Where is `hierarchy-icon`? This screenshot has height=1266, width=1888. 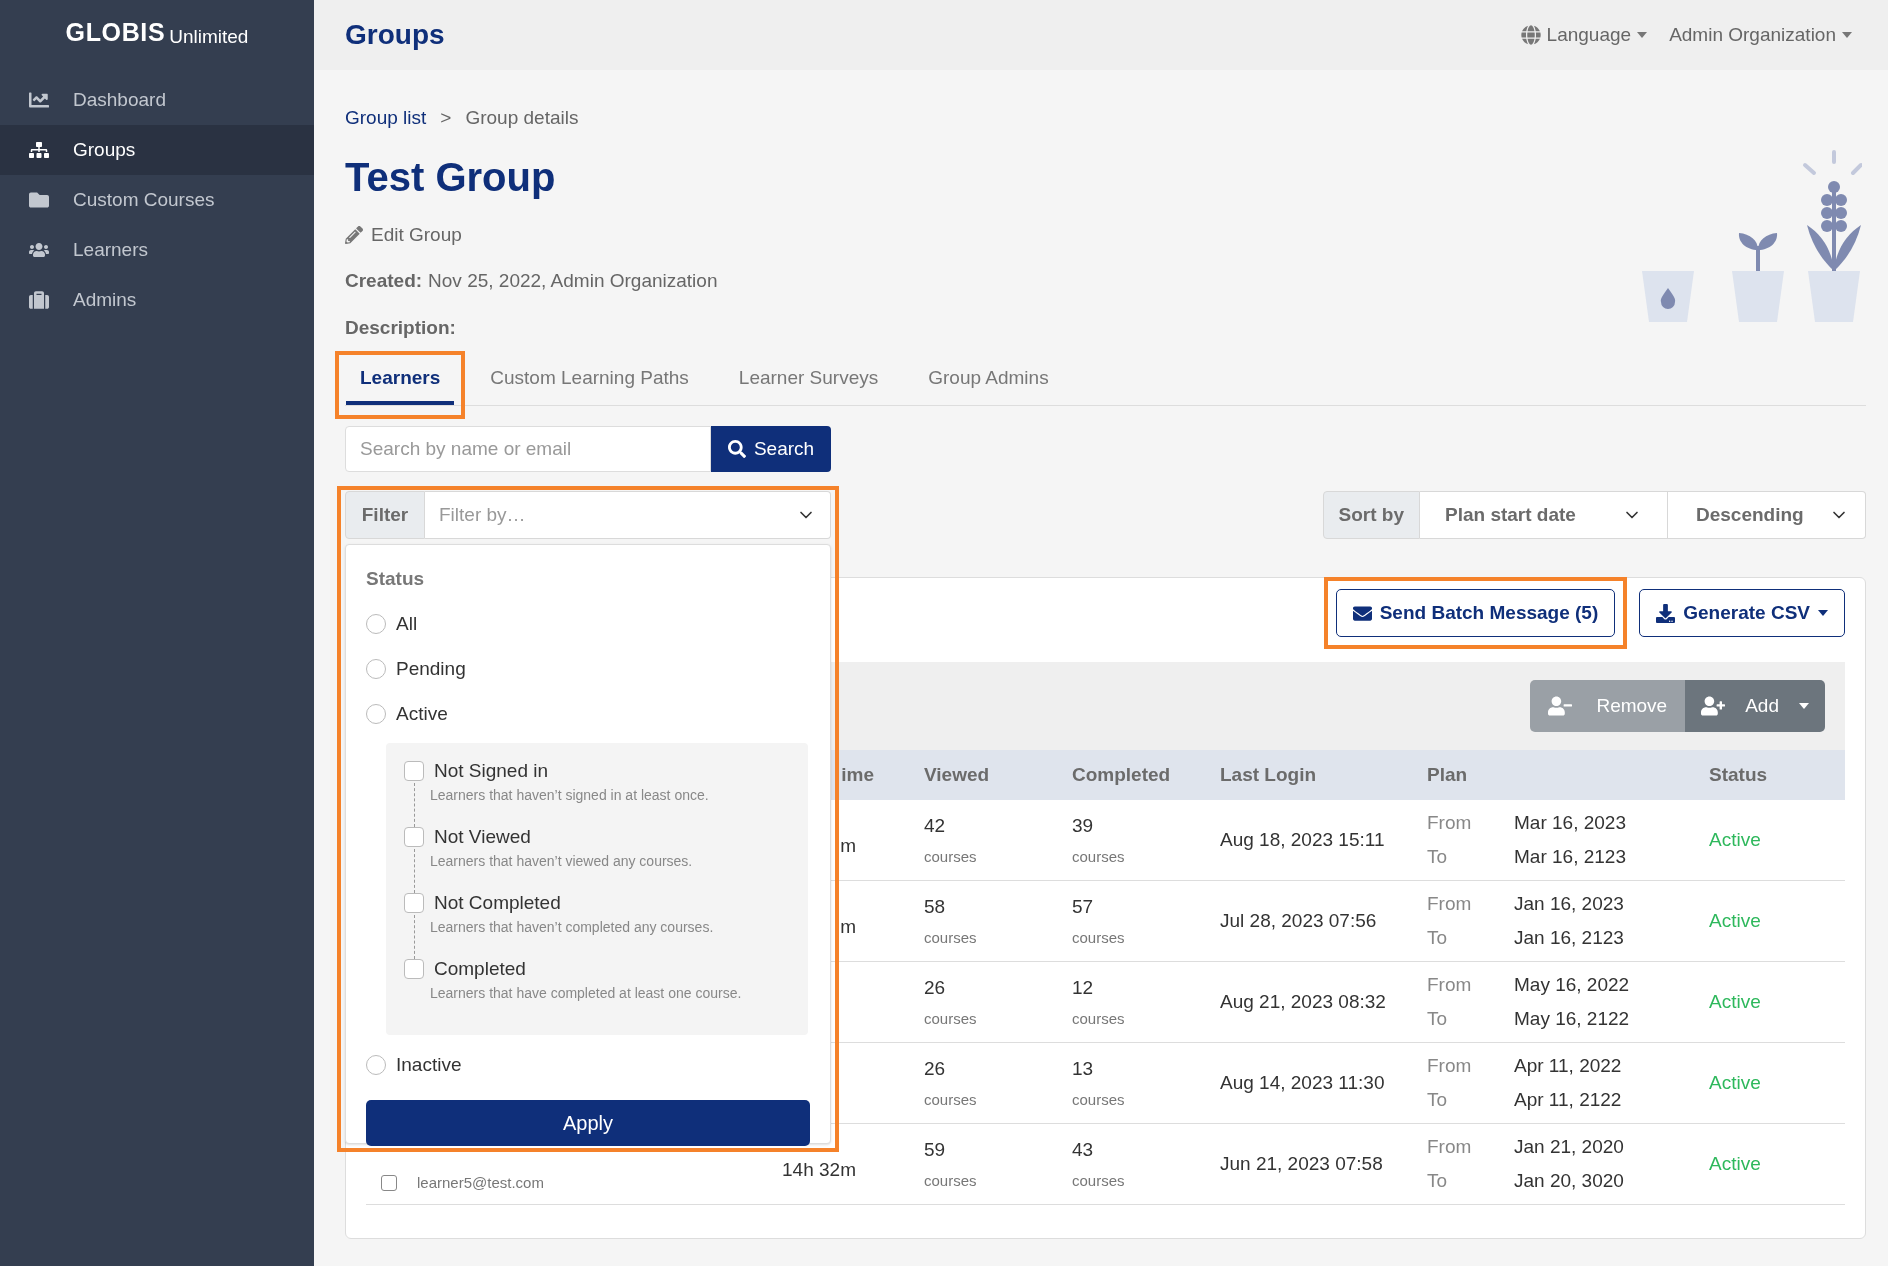 hierarchy-icon is located at coordinates (39, 150).